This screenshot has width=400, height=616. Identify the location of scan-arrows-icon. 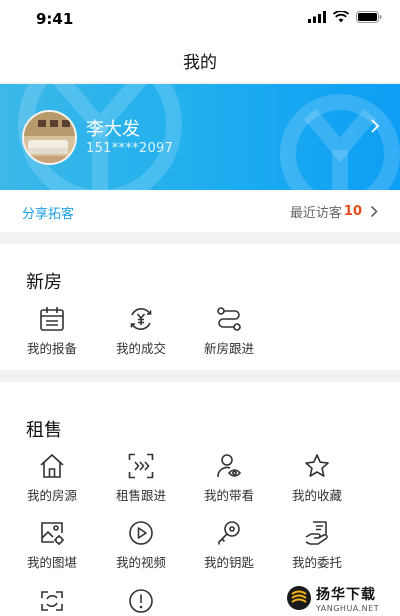
(141, 466).